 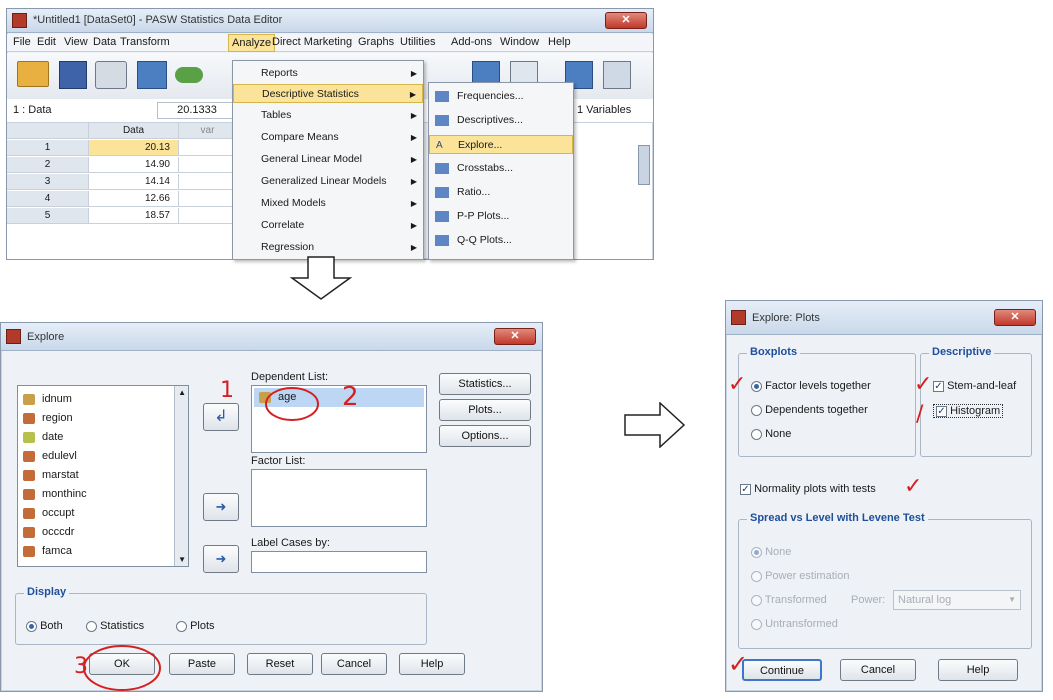 I want to click on radio-factor-levels-together: Factor levels together, so click(x=811, y=386).